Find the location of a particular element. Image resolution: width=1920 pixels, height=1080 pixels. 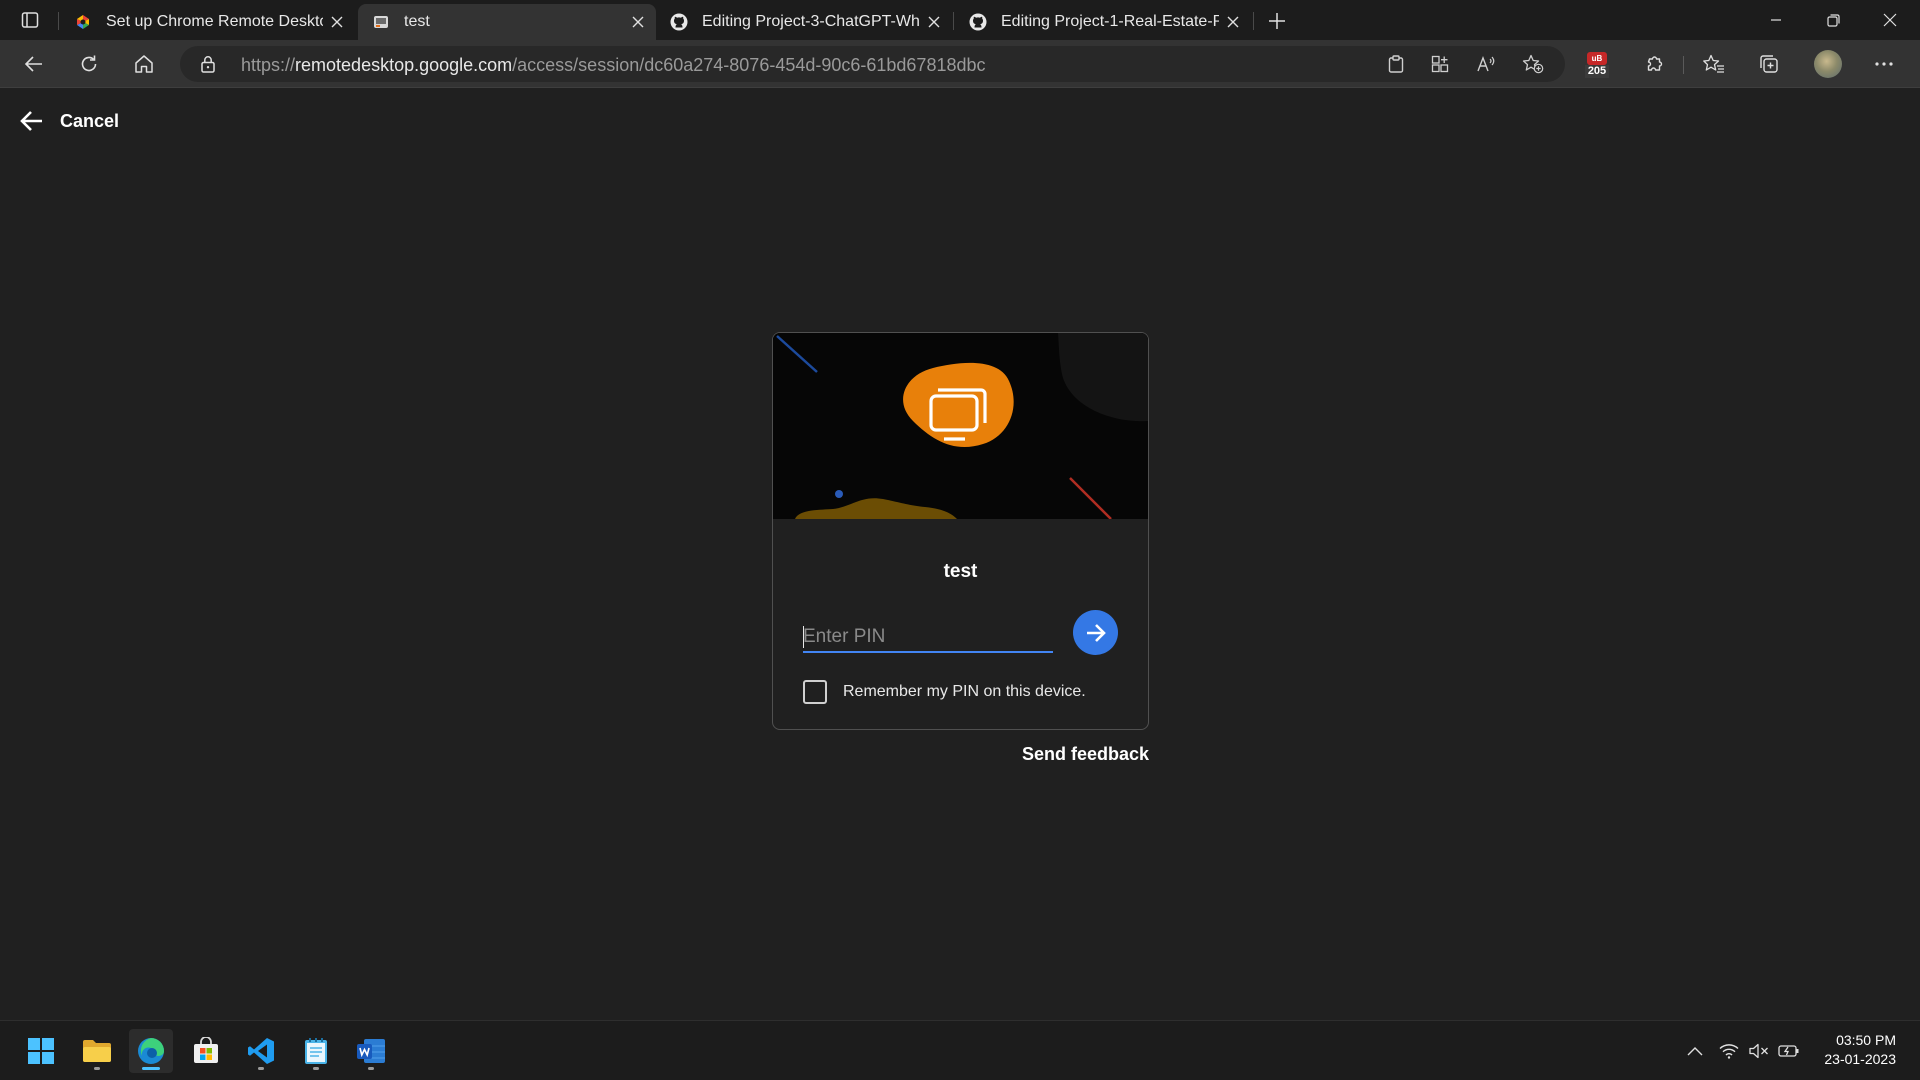

minimize-button is located at coordinates (1776, 20).